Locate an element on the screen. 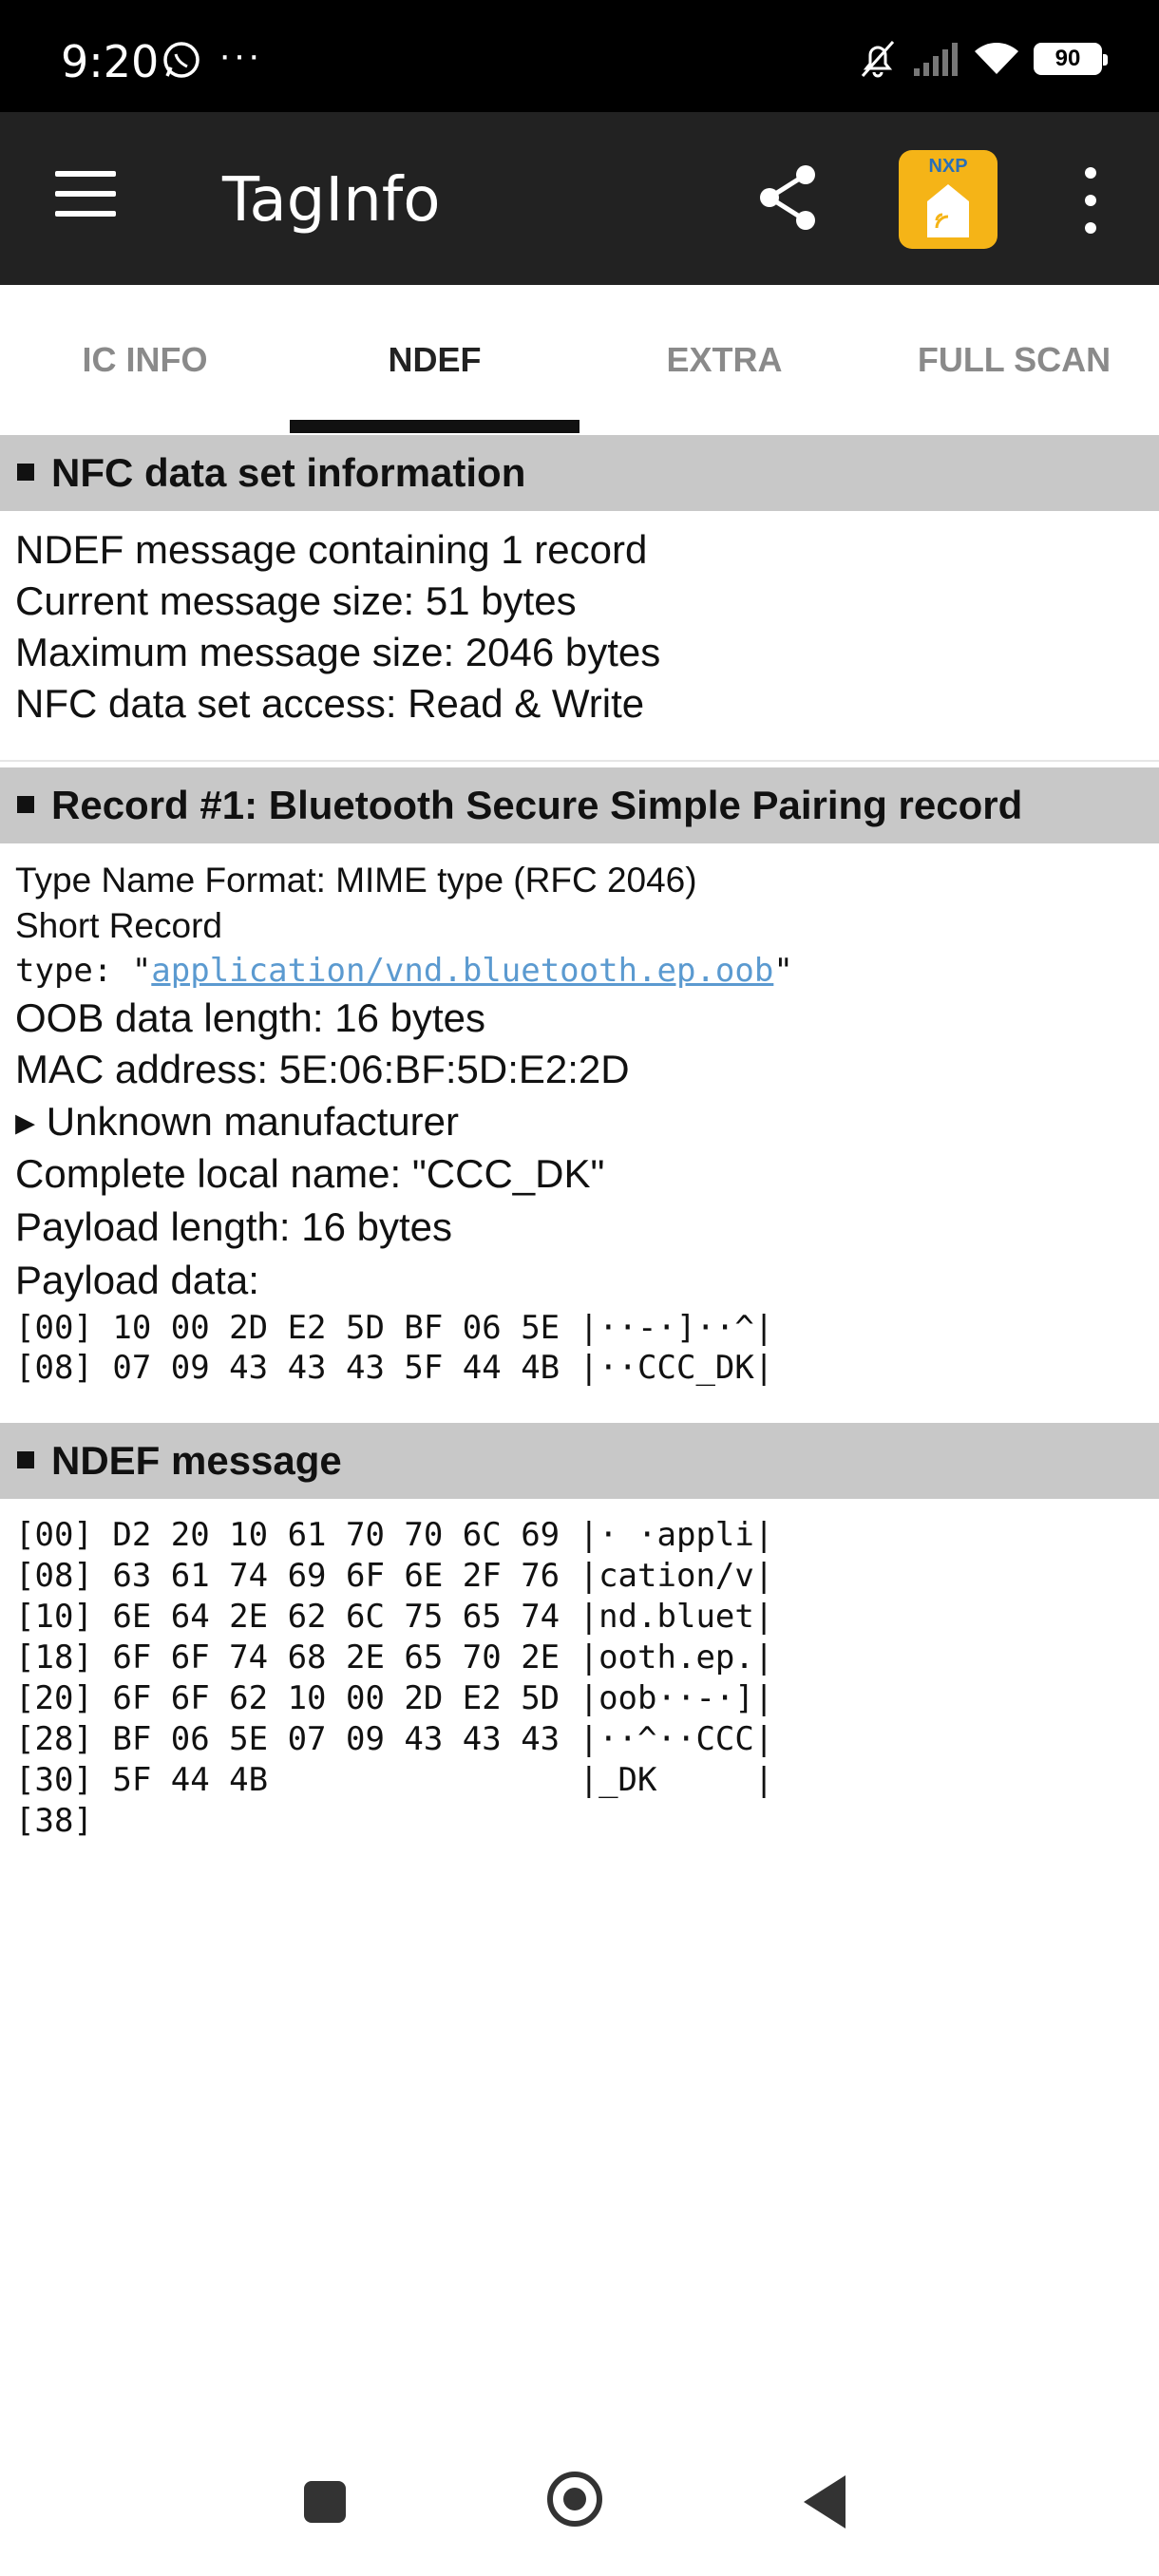 The height and width of the screenshot is (2576, 1159). tab-ndef: NDEF is located at coordinates (435, 360).